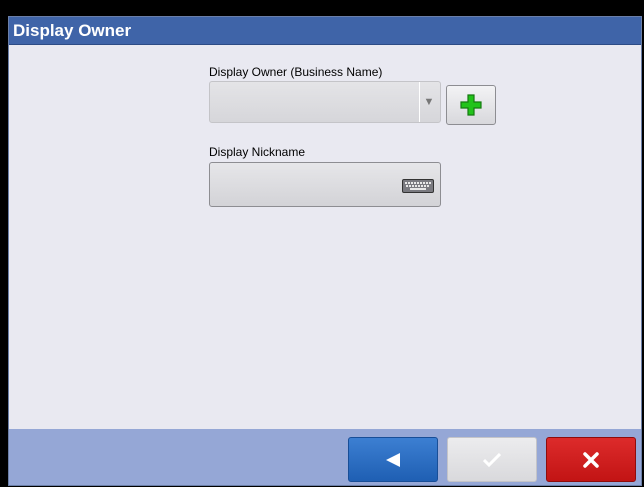 The width and height of the screenshot is (644, 487). I want to click on owner-dropdown: ▼, so click(325, 102).